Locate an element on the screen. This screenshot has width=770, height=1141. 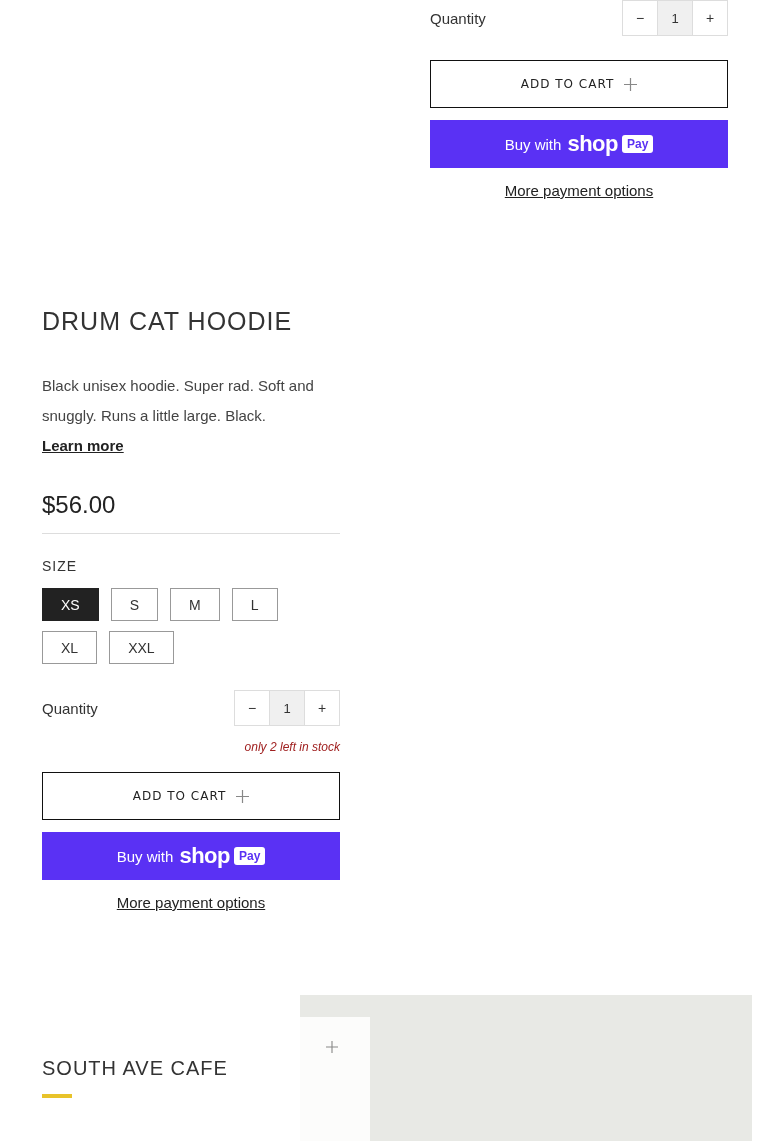
size-option: L is located at coordinates (254, 604).